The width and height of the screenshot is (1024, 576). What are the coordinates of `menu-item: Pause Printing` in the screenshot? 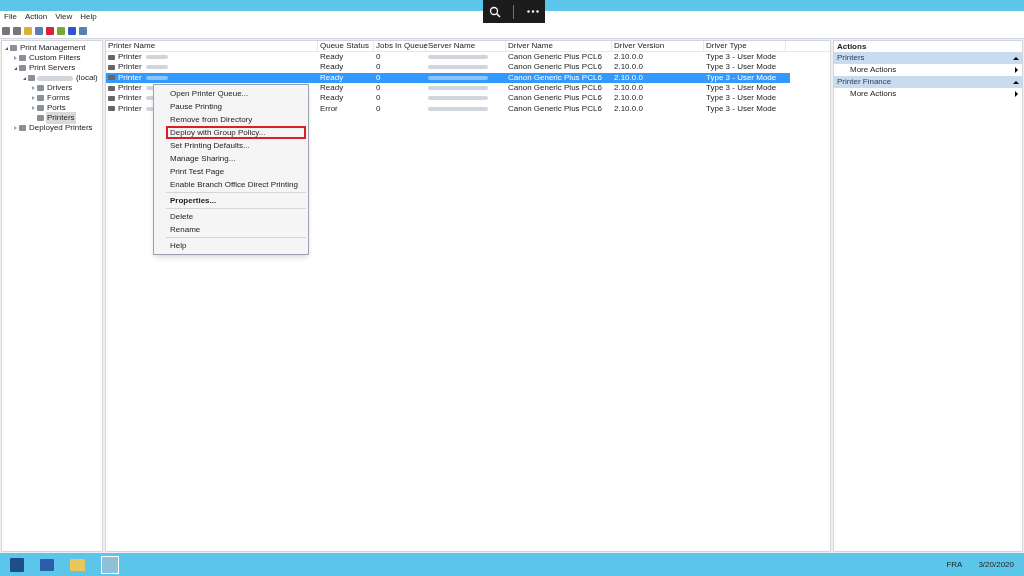 It's located at (196, 106).